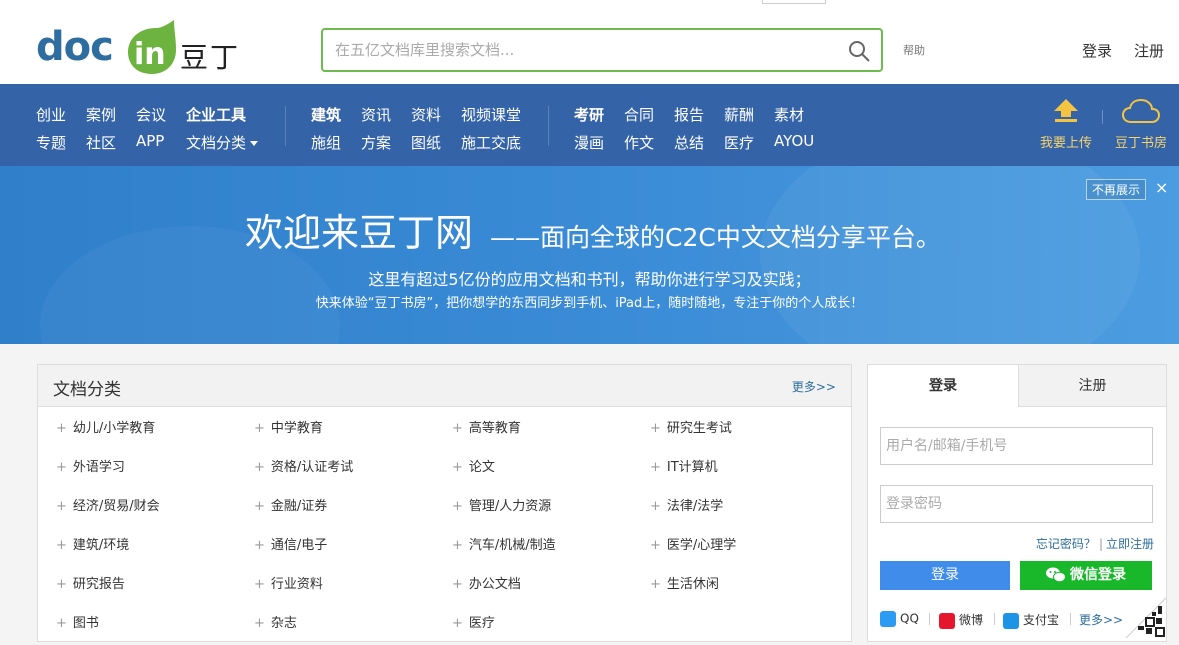 The width and height of the screenshot is (1179, 645). Describe the element at coordinates (1016, 504) in the screenshot. I see `password-field` at that location.